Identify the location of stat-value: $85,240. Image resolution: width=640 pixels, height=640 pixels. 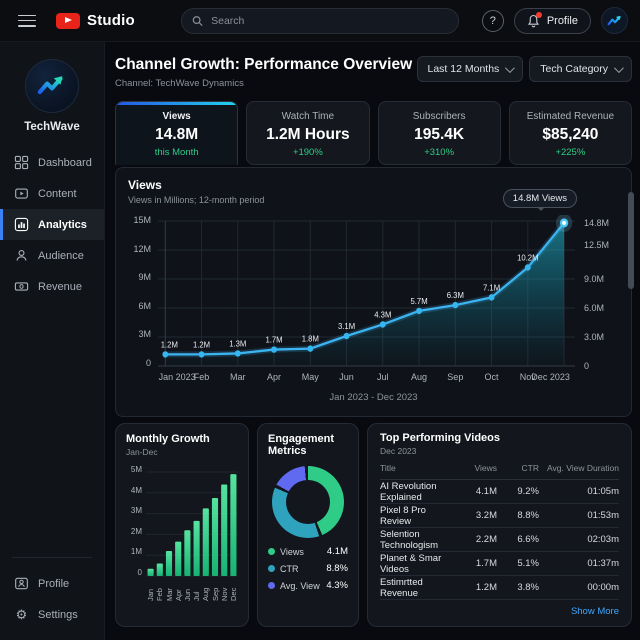
(570, 134).